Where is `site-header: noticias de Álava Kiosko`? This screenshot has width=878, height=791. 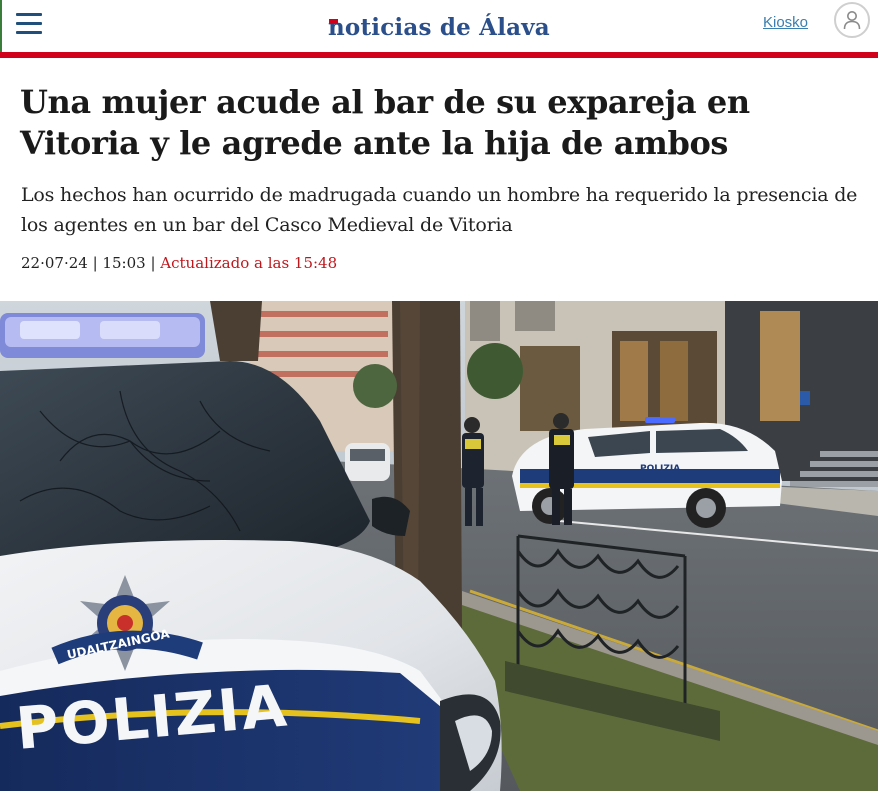 site-header: noticias de Álava Kiosko is located at coordinates (439, 26).